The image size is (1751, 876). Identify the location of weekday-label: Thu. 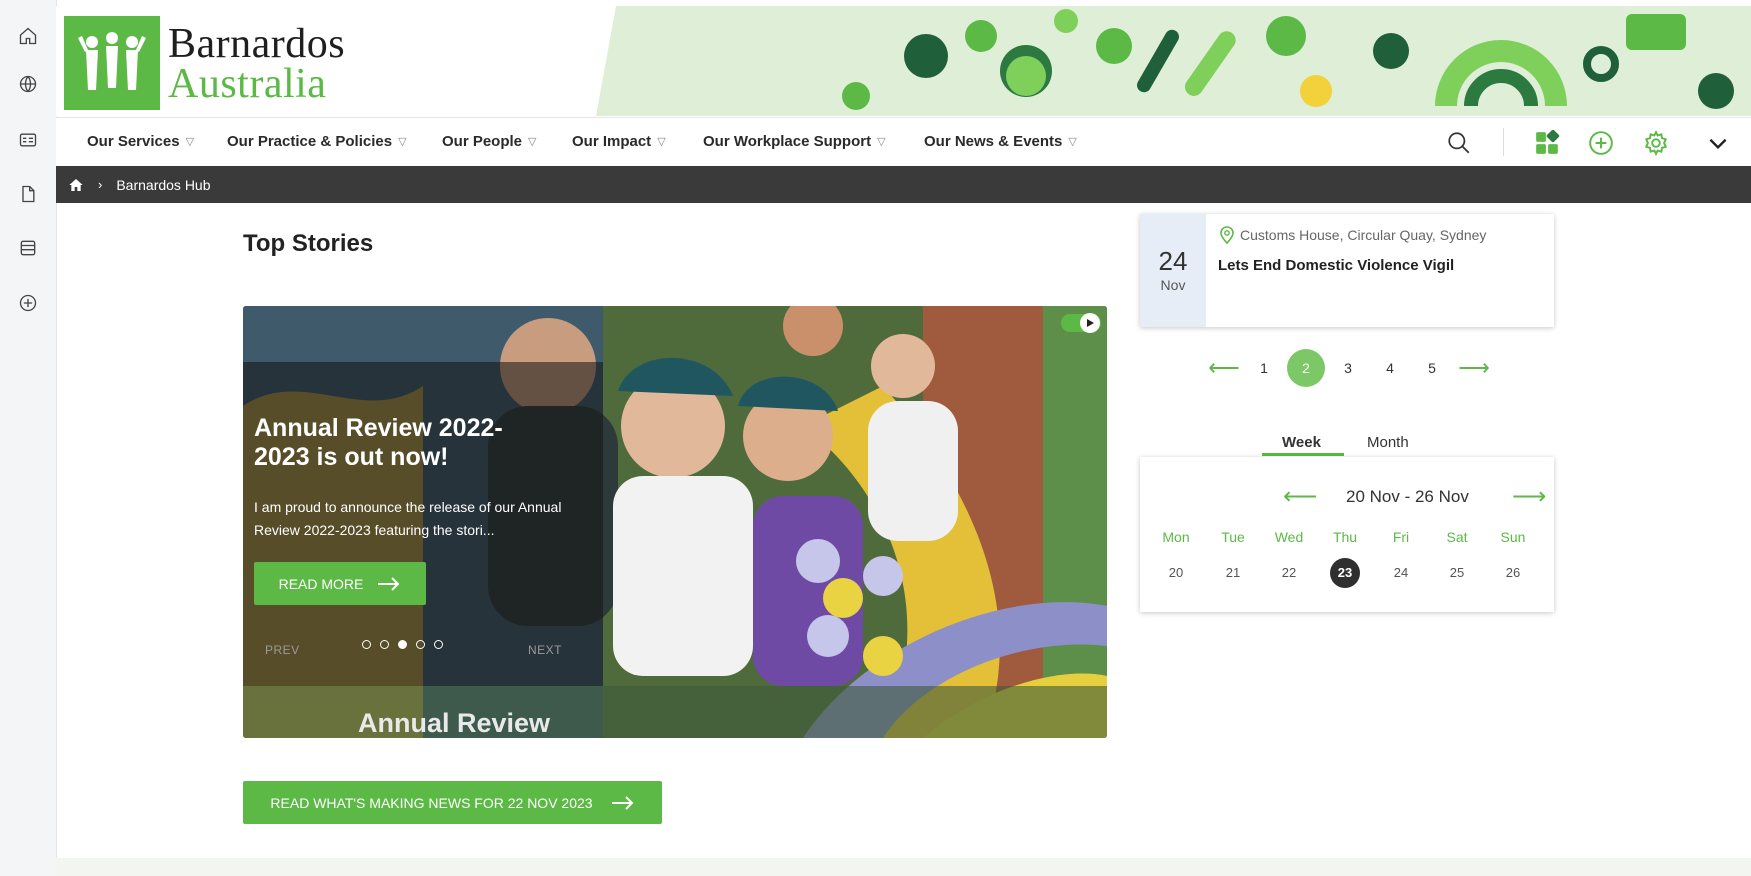
(1345, 537).